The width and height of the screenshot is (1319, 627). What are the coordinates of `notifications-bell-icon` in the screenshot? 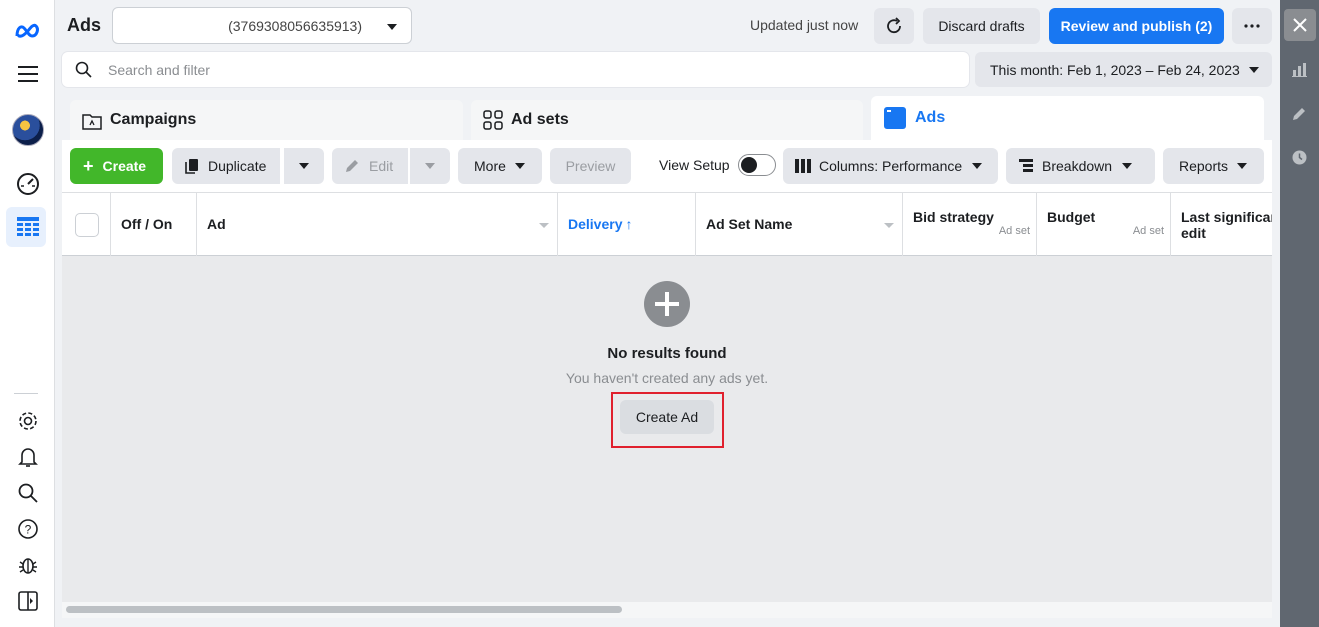 It's located at (27, 457).